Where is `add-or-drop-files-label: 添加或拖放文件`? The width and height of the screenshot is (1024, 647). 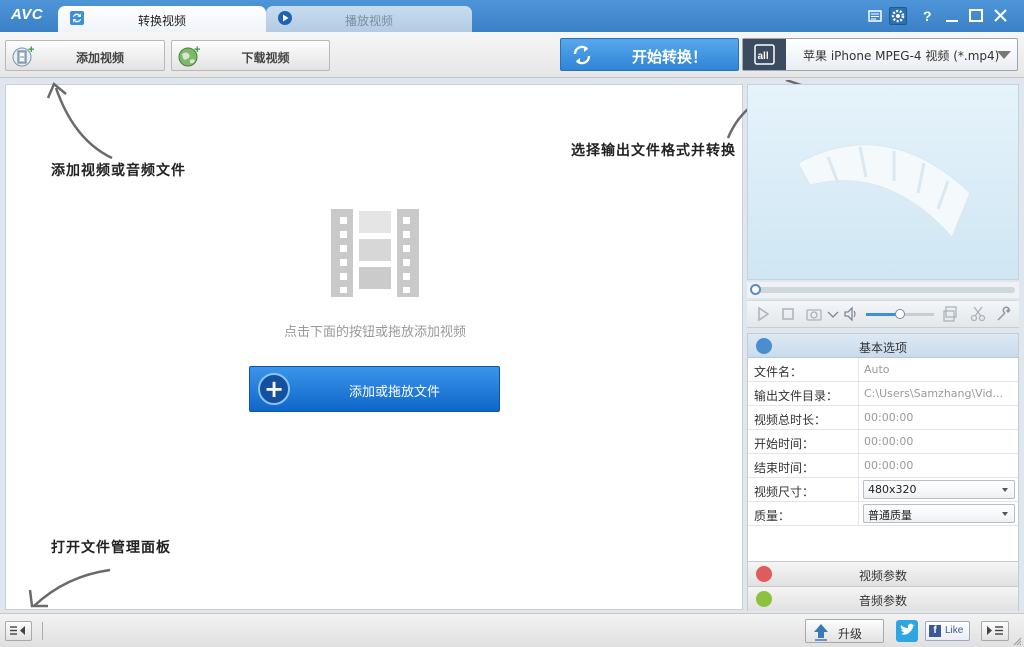 add-or-drop-files-label: 添加或拖放文件 is located at coordinates (394, 392).